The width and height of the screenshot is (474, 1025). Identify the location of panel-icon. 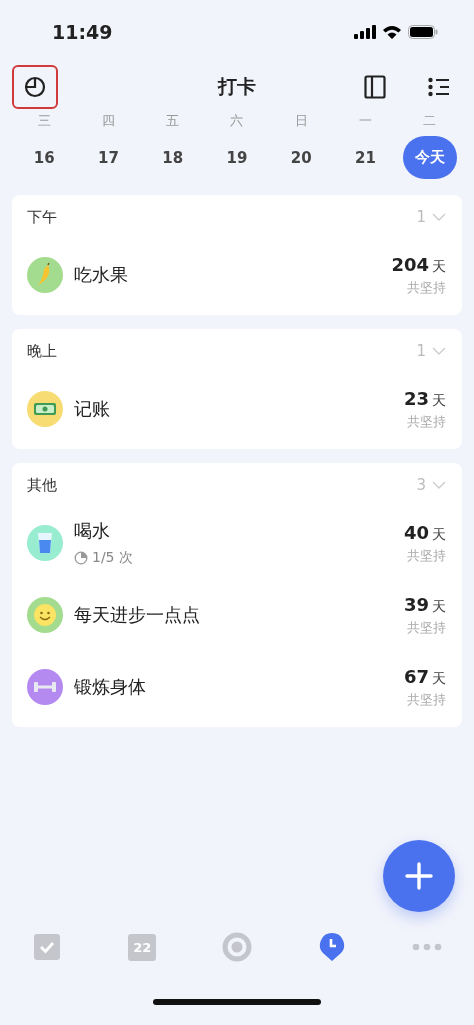
(375, 87).